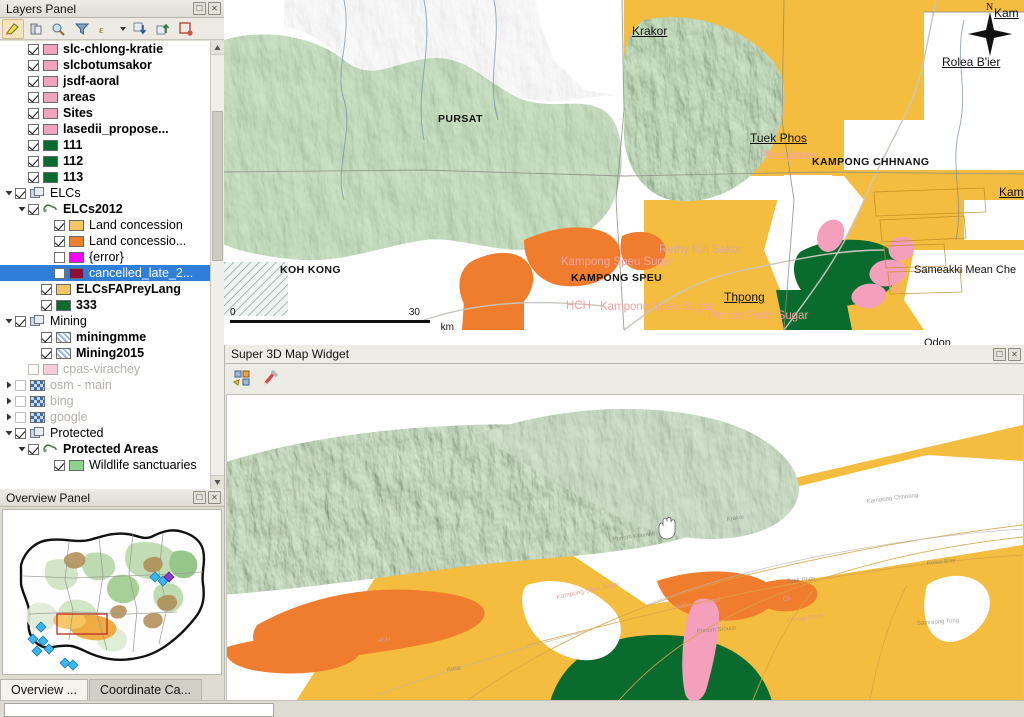 This screenshot has width=1024, height=717. Describe the element at coordinates (105, 49) in the screenshot. I see `layer-tree-row: slc-chlong-kratie` at that location.